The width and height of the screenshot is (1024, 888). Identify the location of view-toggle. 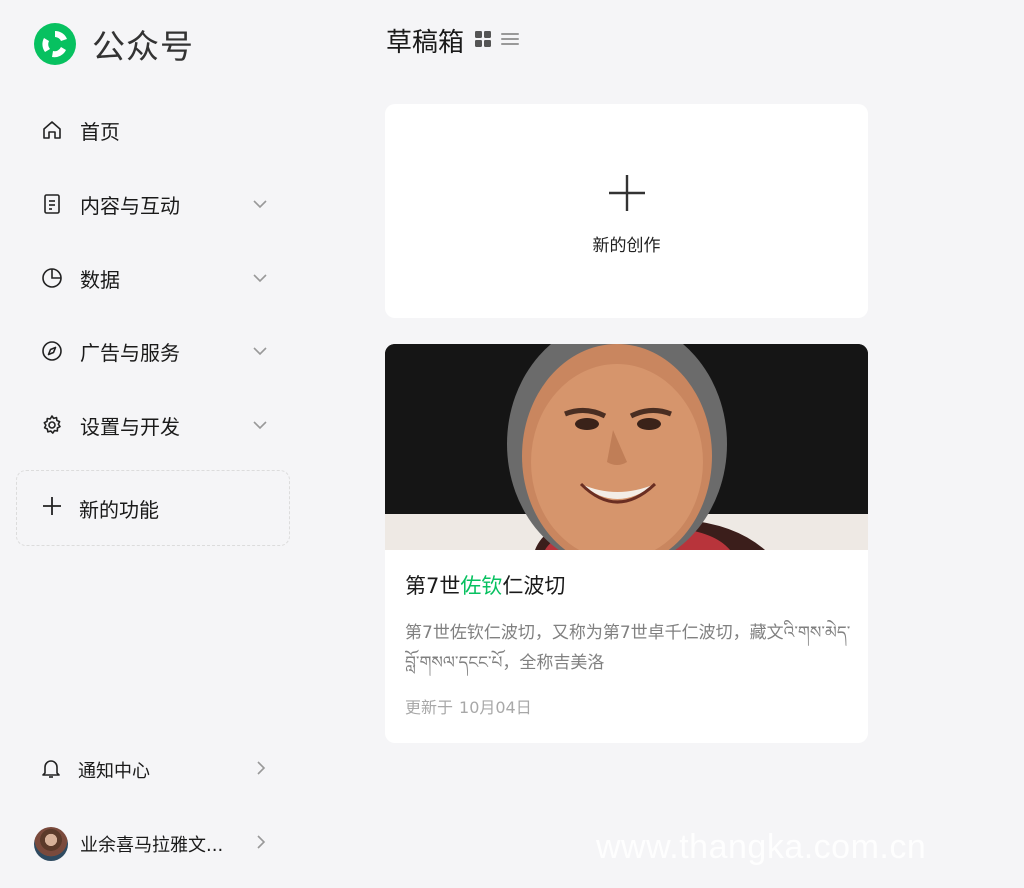
(497, 41).